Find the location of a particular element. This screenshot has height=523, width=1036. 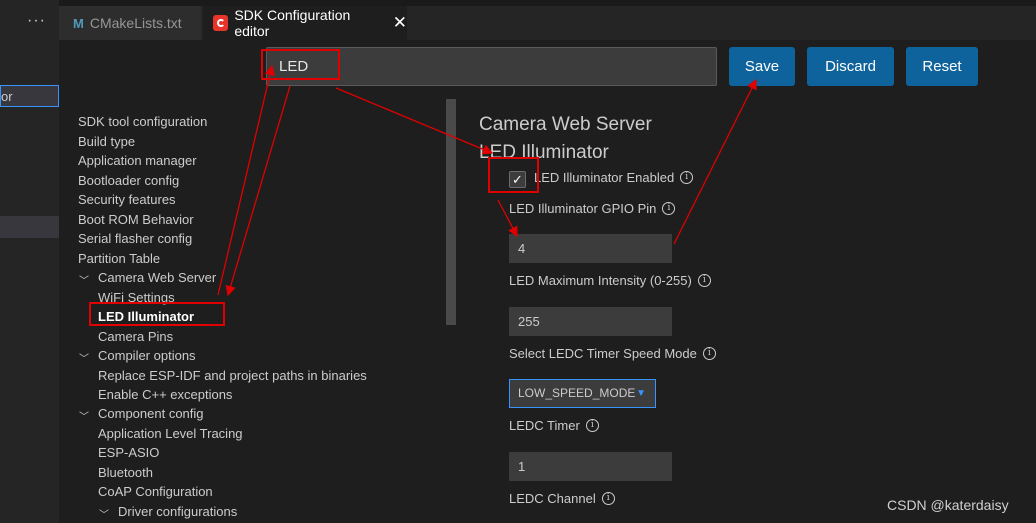

watermark: CSDN @katerdaisy is located at coordinates (948, 505).